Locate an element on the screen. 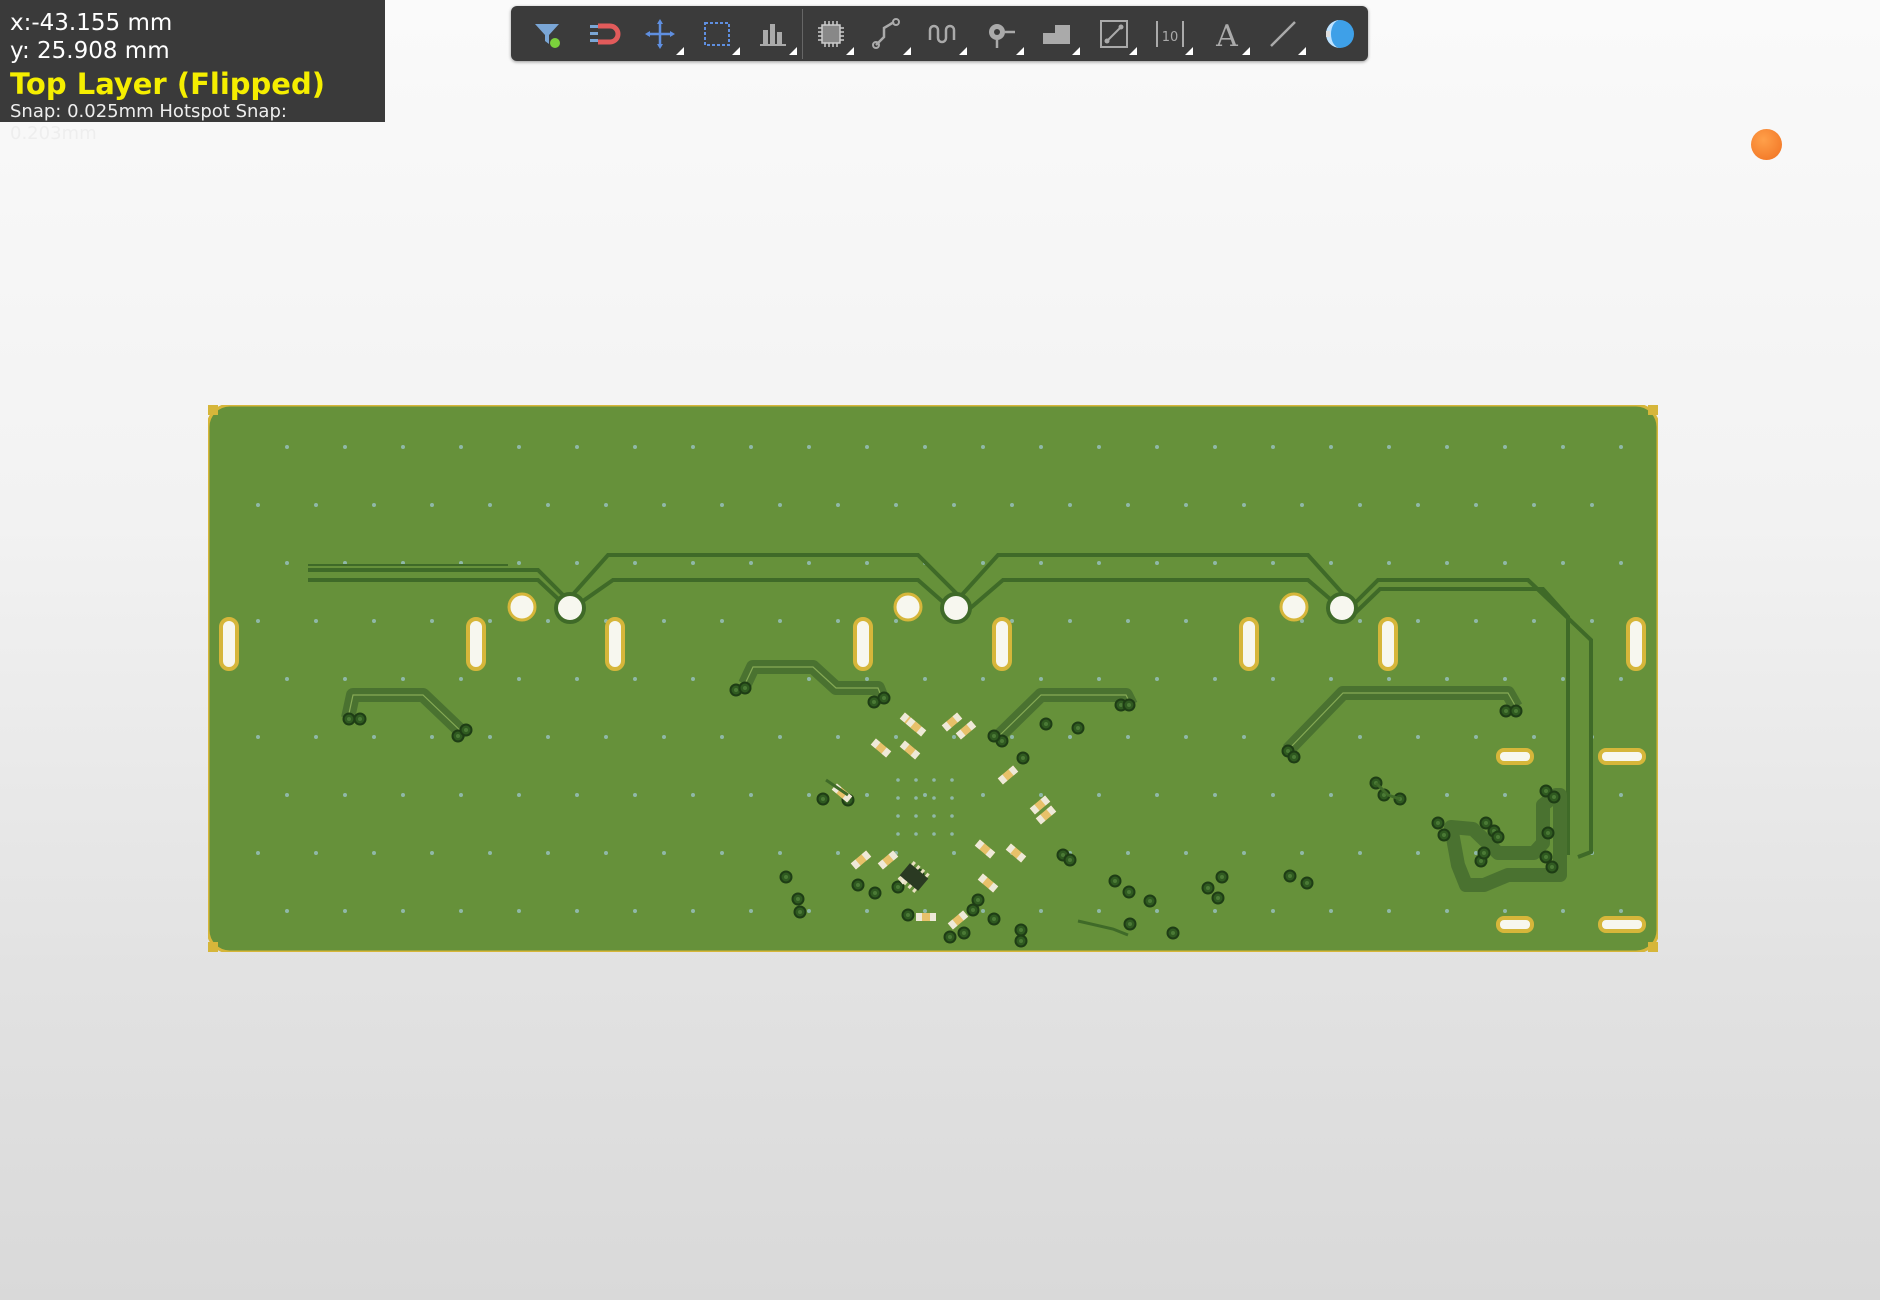  place-via-button is located at coordinates (1000, 34).